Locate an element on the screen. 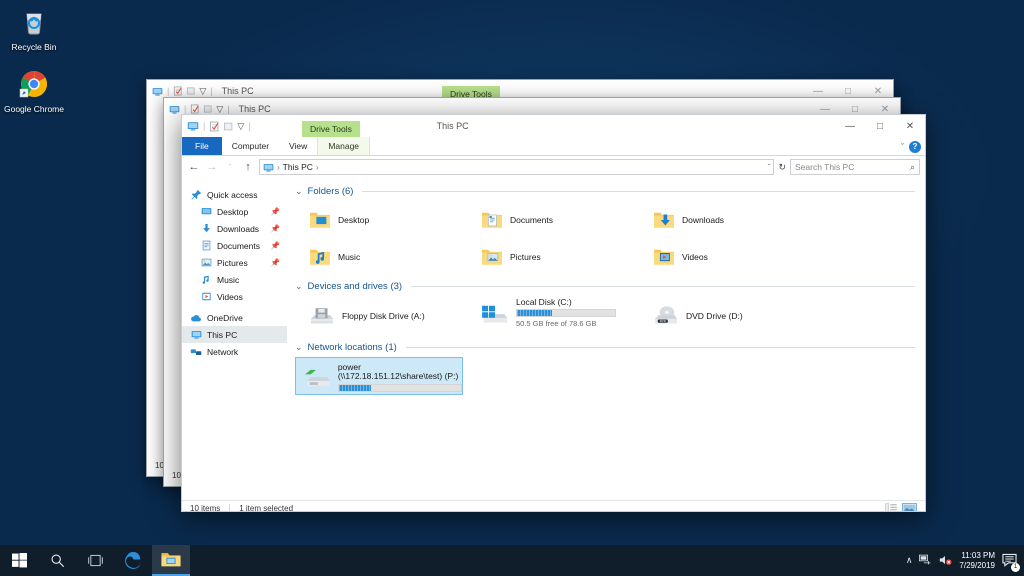 This screenshot has width=1024, height=576. folder-desktop-icon is located at coordinates (320, 220).